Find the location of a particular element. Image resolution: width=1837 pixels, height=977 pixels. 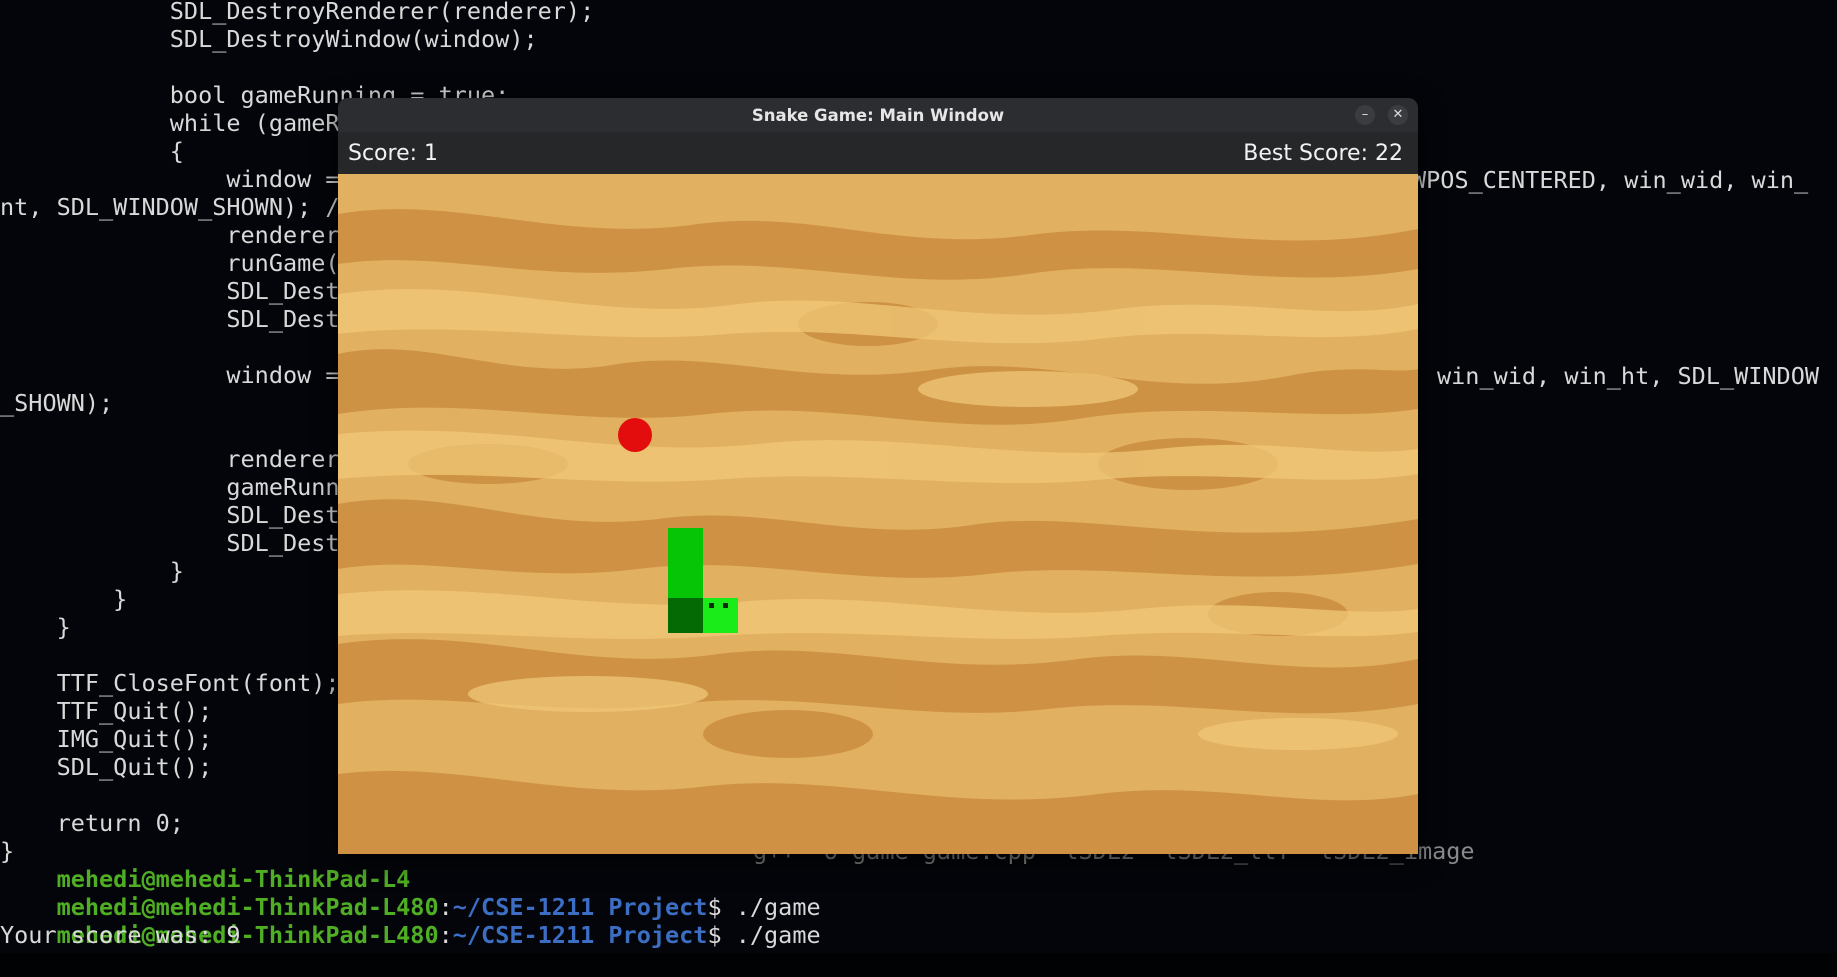

terminal-code-line: SDL_Quit(); is located at coordinates (106, 767).